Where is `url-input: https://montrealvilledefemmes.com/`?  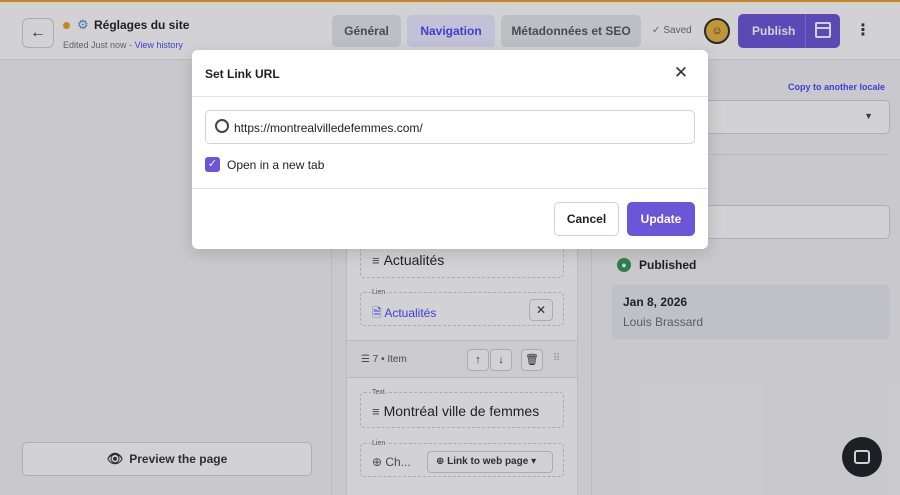 url-input: https://montrealvilledefemmes.com/ is located at coordinates (450, 127).